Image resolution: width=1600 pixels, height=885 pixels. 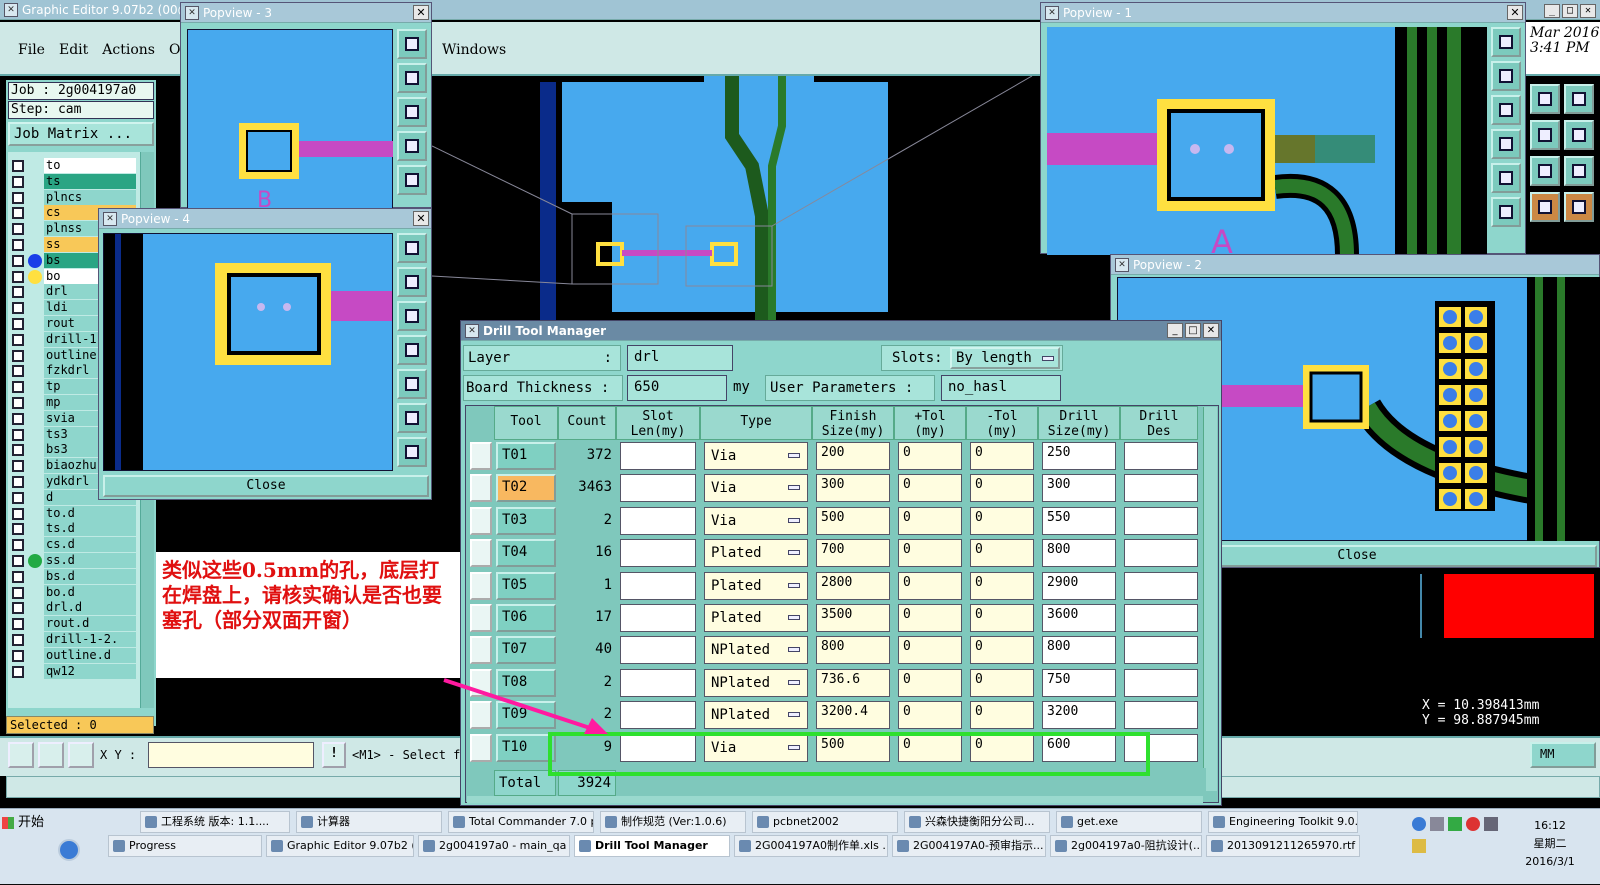 I want to click on drill-size-field: 800, so click(x=1079, y=650).